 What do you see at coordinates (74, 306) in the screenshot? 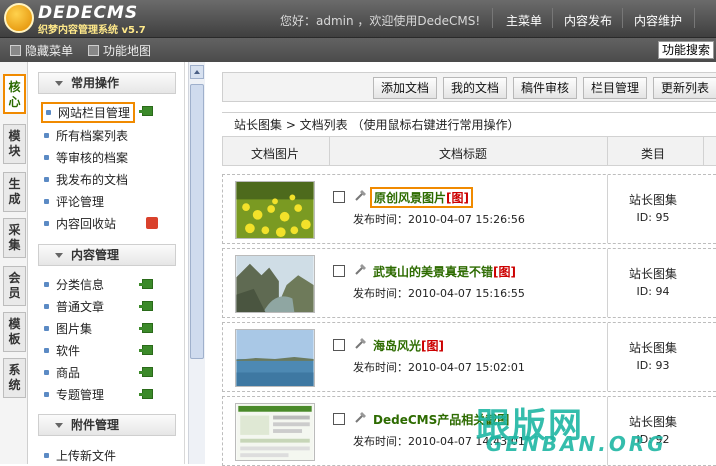
I see `sidebar-item-articles: 普通文章` at bounding box center [74, 306].